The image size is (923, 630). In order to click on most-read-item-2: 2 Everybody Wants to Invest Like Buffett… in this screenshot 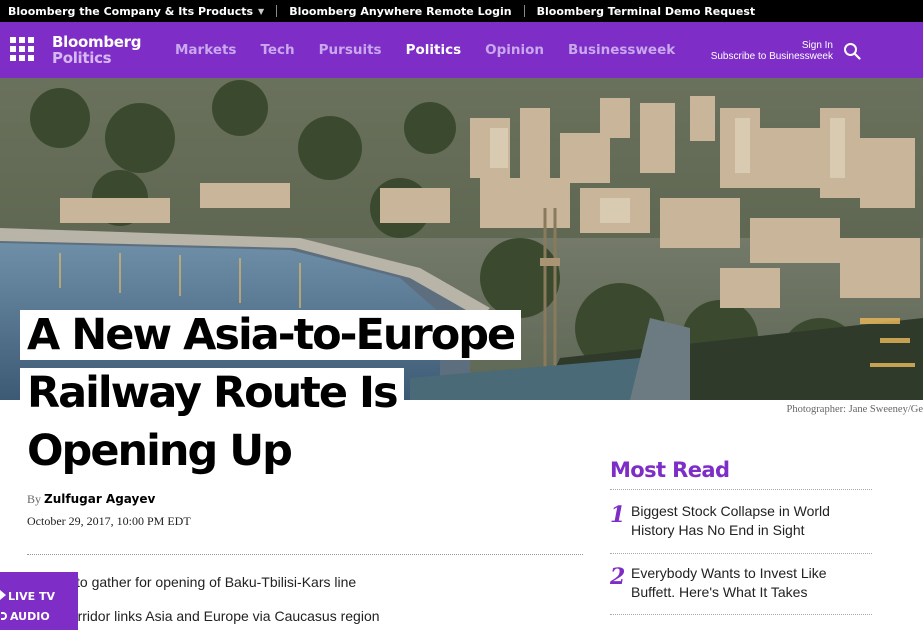, I will do `click(741, 589)`.